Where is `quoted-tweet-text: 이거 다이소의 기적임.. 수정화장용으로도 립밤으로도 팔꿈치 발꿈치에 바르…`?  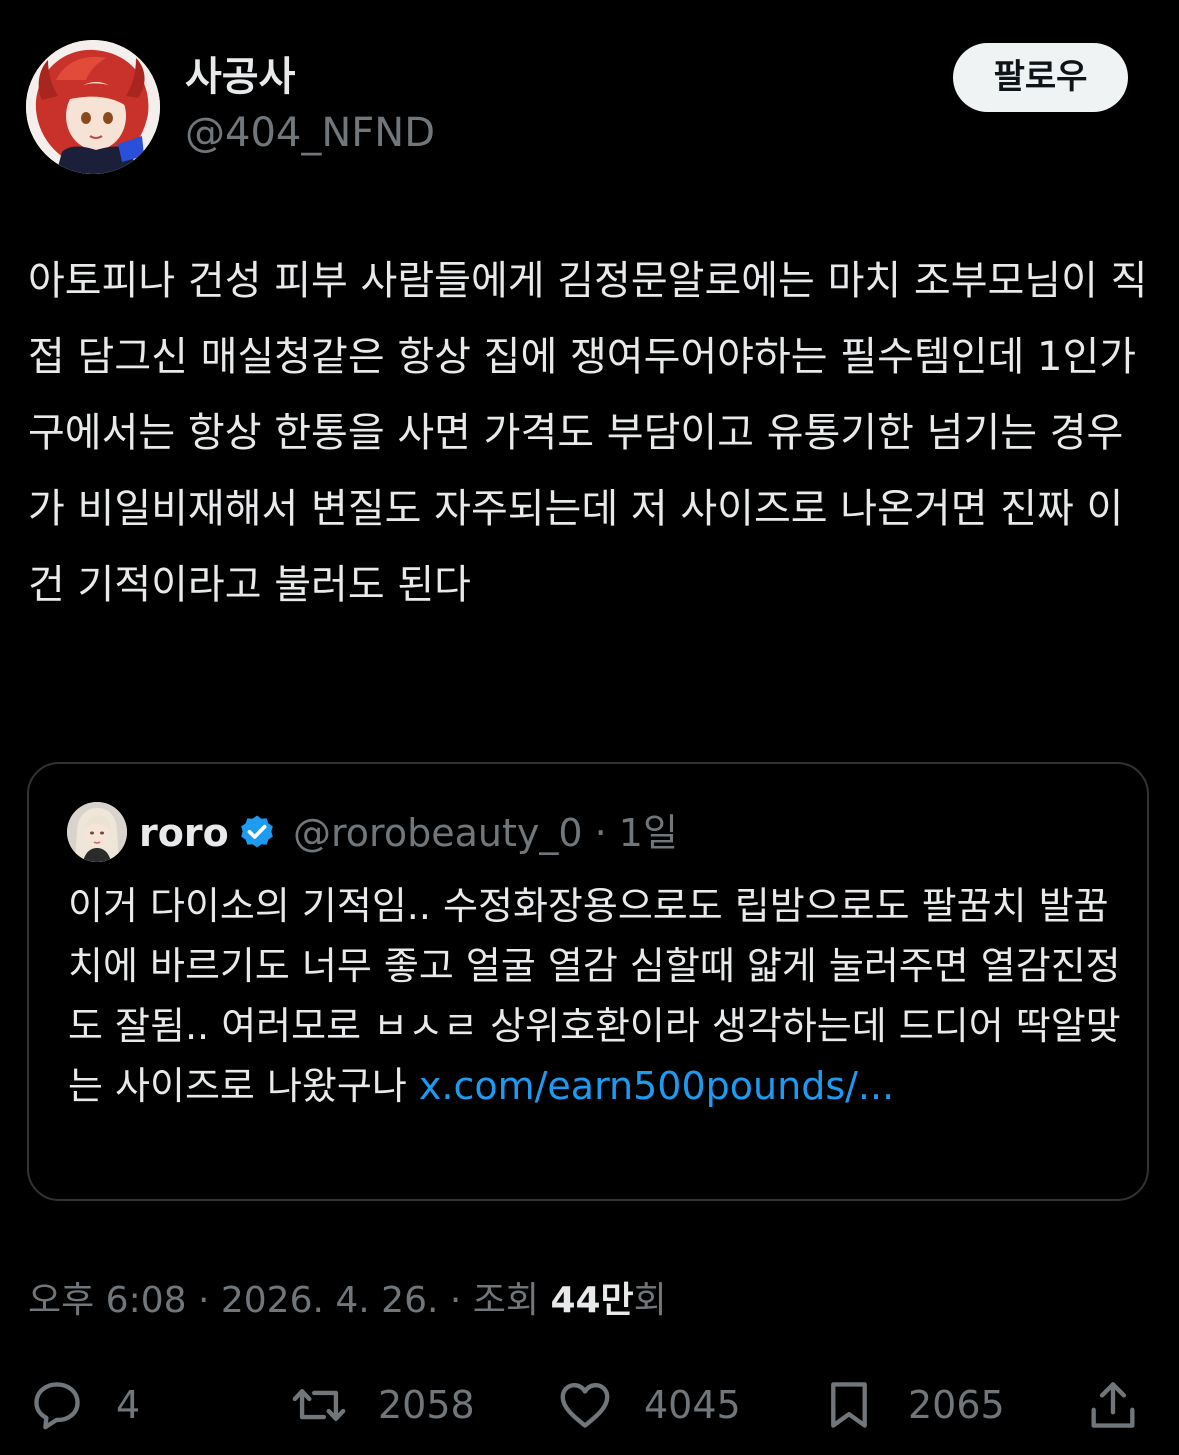 quoted-tweet-text: 이거 다이소의 기적임.. 수정화장용으로도 립밤으로도 팔꿈치 발꿈치에 바르… is located at coordinates (598, 996).